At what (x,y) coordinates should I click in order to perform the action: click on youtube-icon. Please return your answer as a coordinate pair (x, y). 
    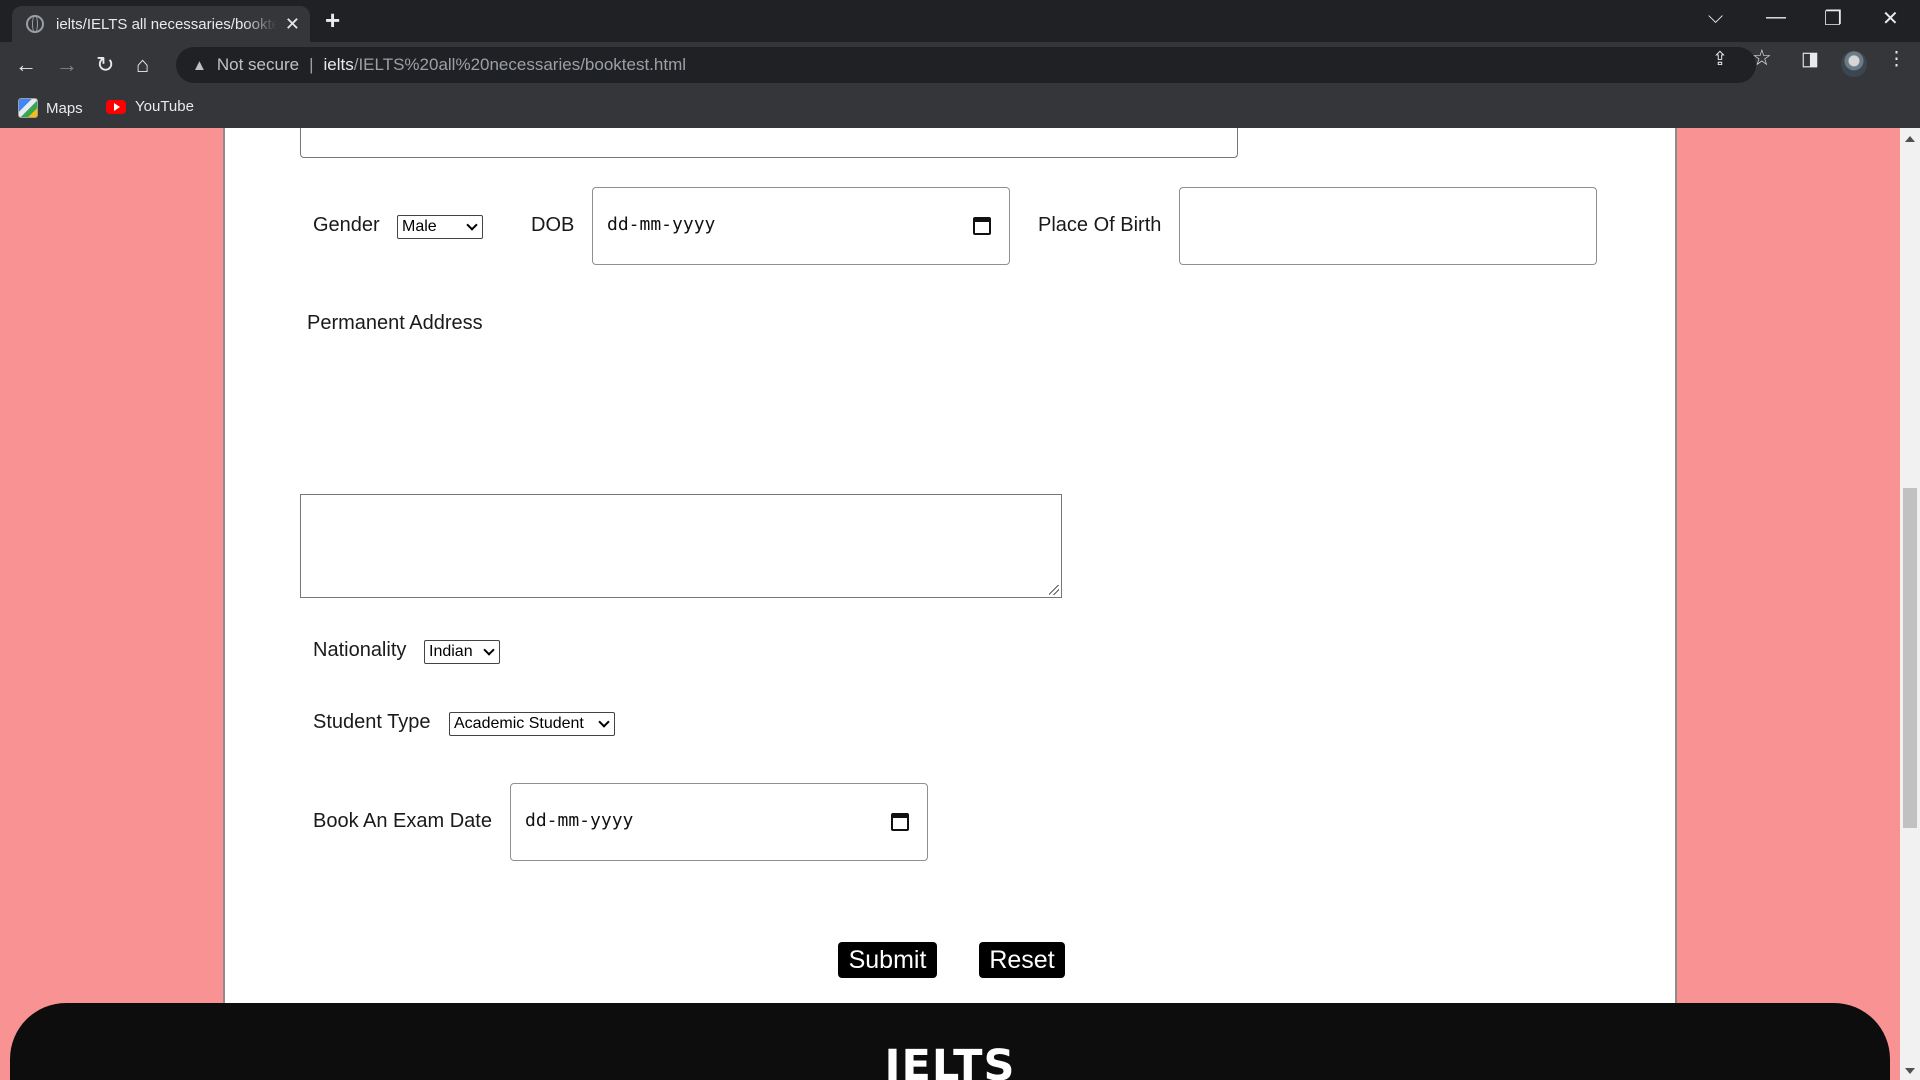
    Looking at the image, I should click on (116, 106).